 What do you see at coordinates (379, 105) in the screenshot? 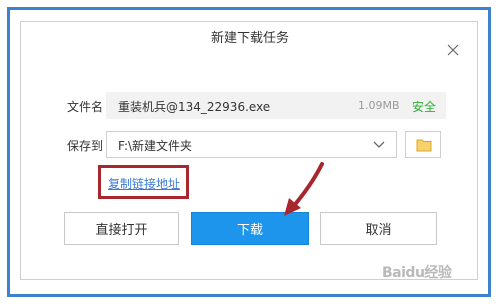
I see `file-size: 1.09MB` at bounding box center [379, 105].